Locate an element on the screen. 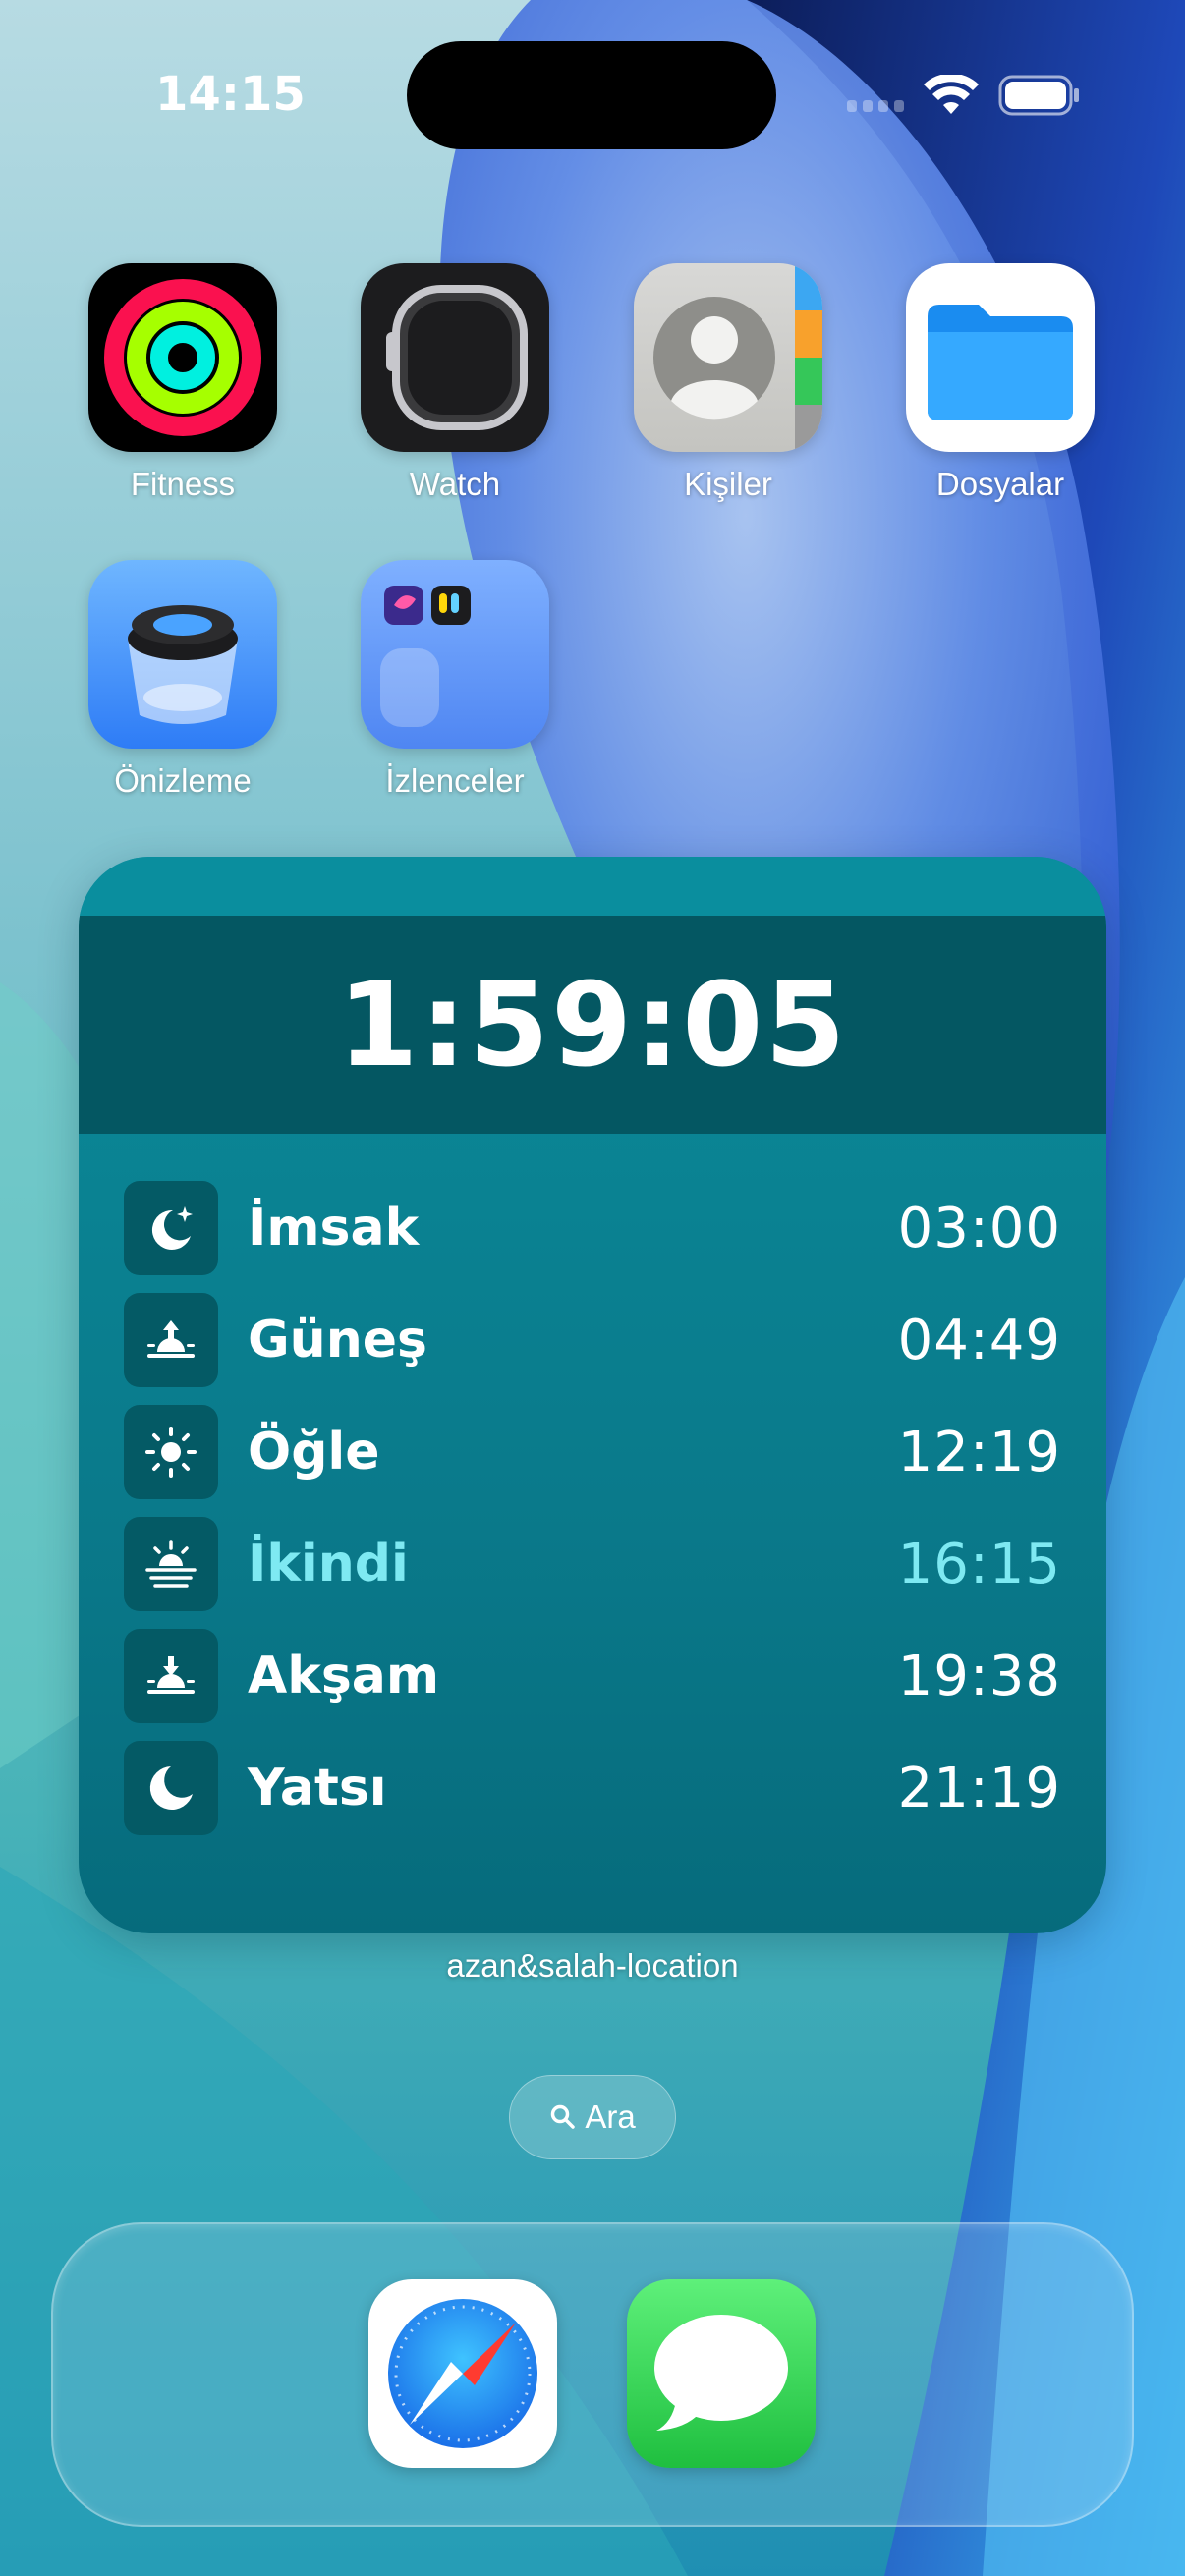 The width and height of the screenshot is (1185, 2576). countdown-panel: 1:59:05 is located at coordinates (592, 1025).